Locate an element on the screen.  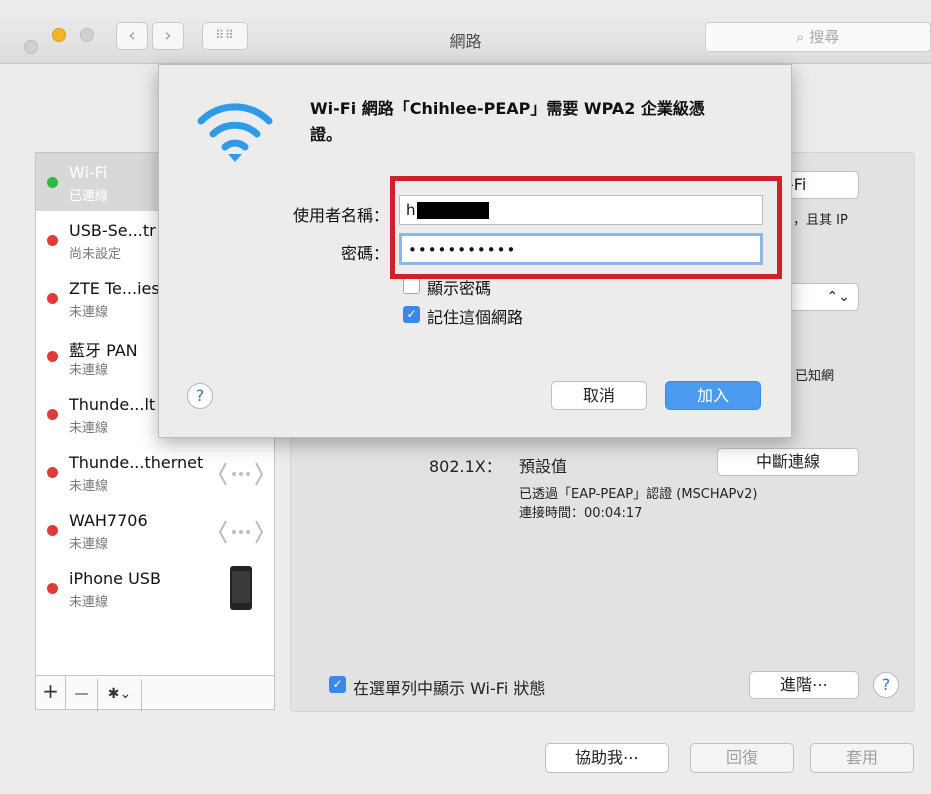
add-service-button: + is located at coordinates (51, 692).